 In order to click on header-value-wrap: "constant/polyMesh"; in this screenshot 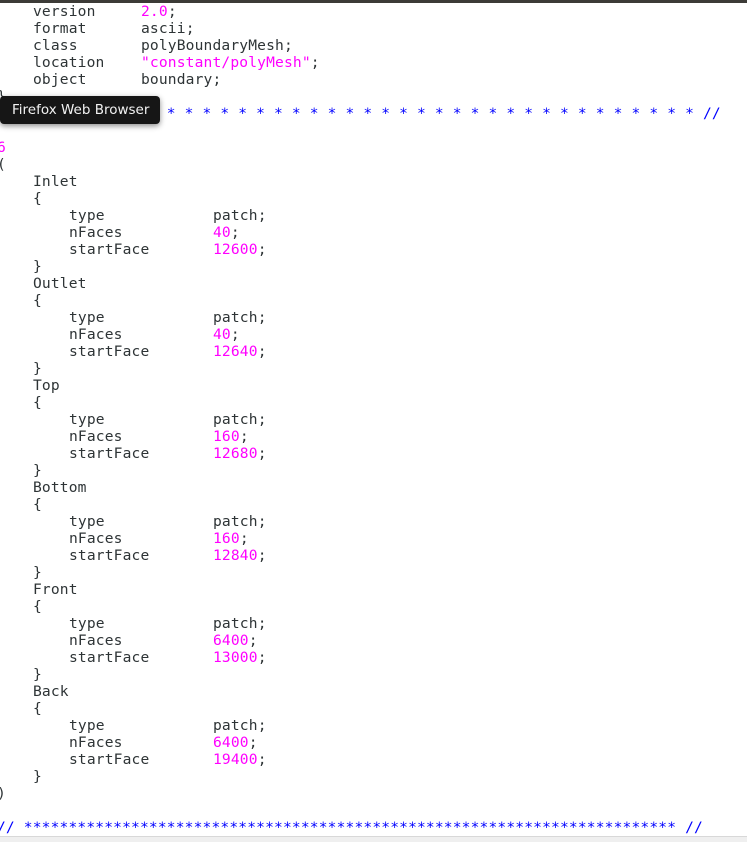, I will do `click(230, 62)`.